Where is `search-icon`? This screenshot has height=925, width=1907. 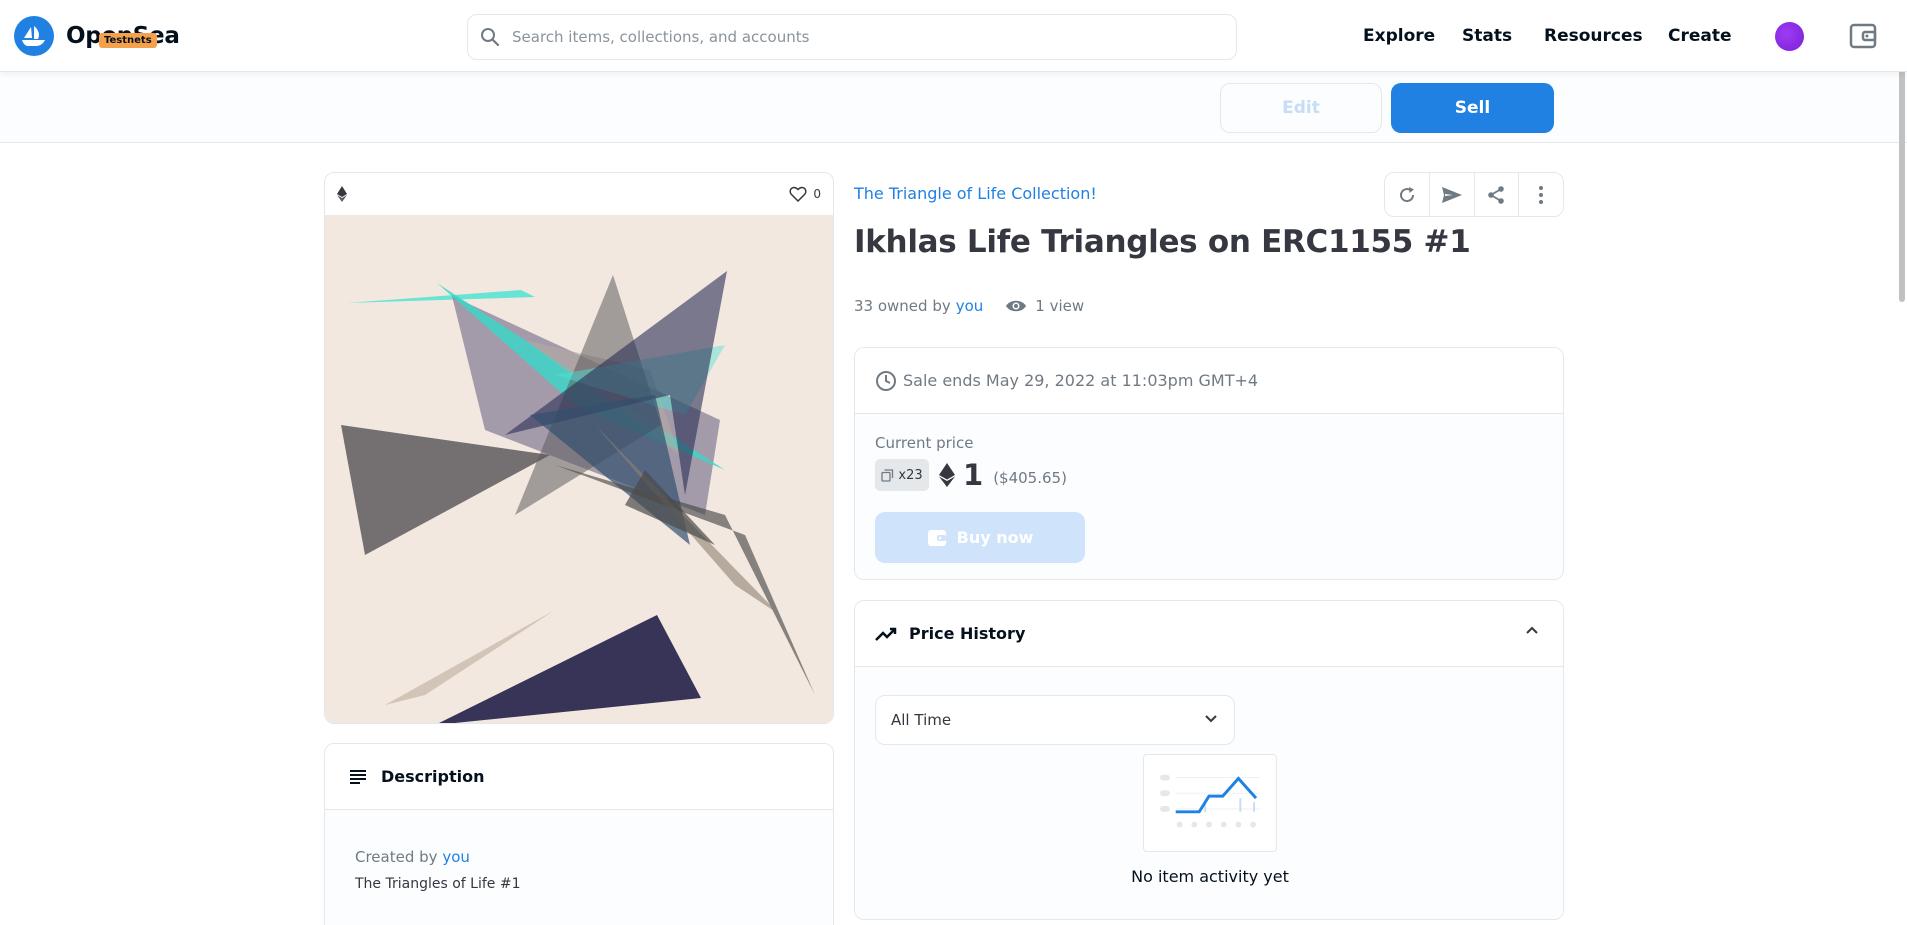
search-icon is located at coordinates (490, 37).